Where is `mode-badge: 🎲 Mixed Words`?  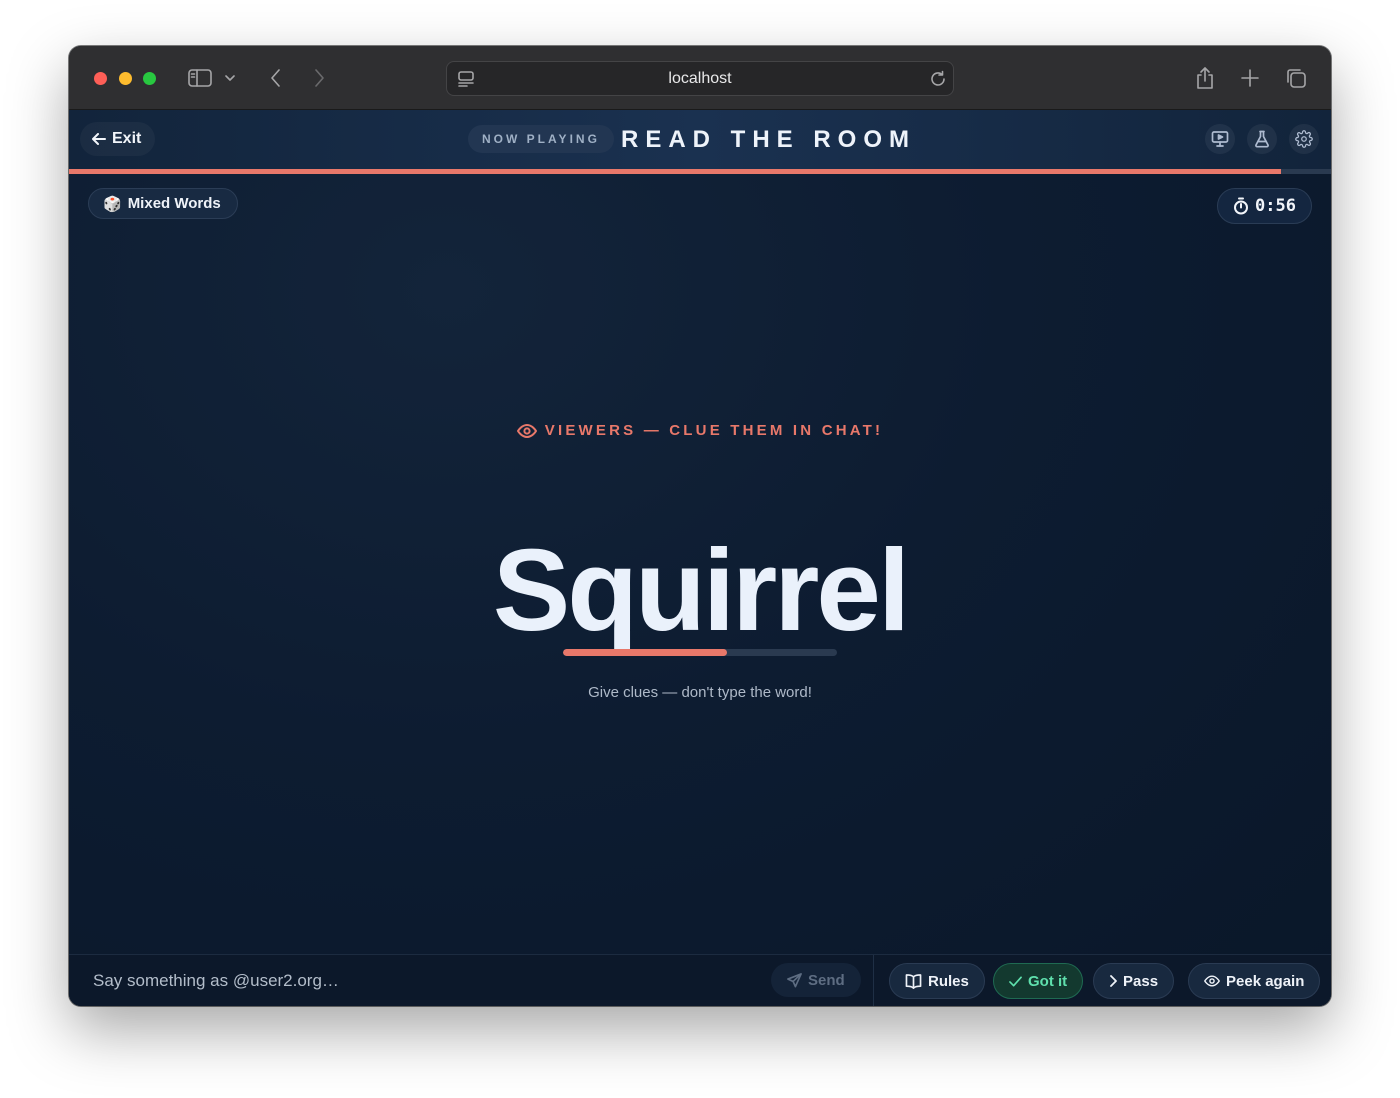
mode-badge: 🎲 Mixed Words is located at coordinates (163, 203).